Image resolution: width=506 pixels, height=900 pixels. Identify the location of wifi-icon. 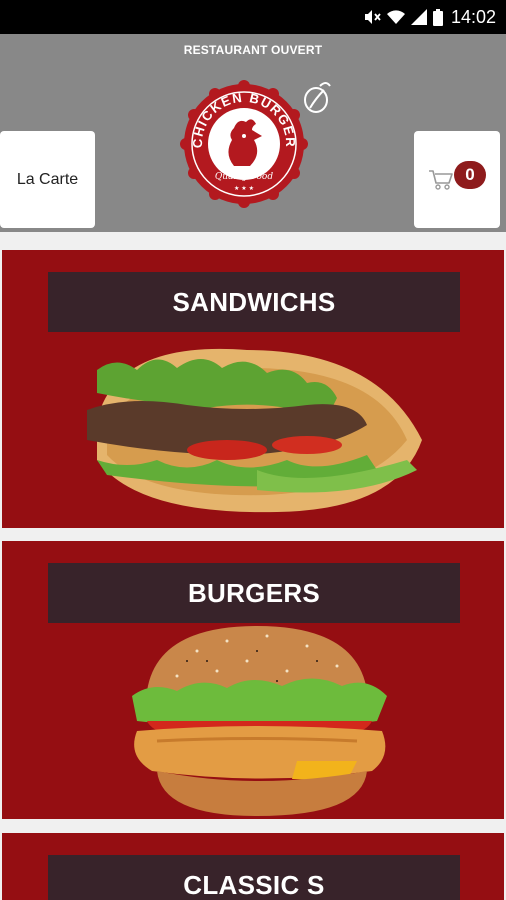
(395, 17).